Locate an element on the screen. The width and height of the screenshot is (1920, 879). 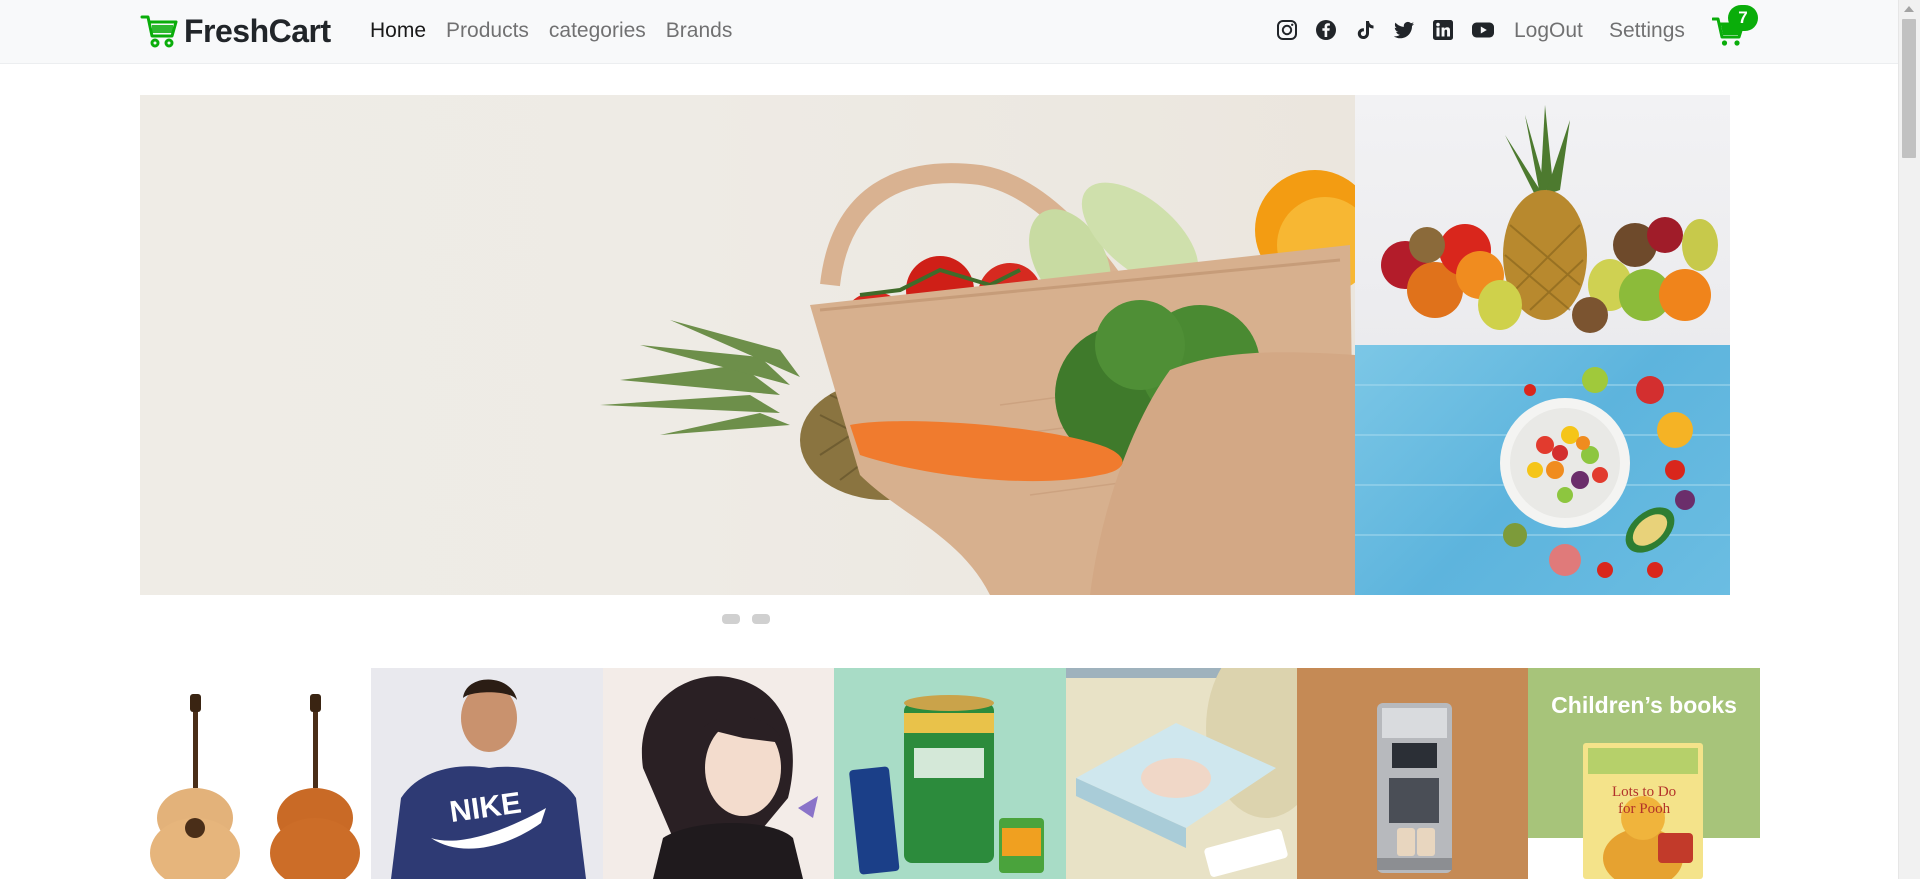
main-nav: Home Products categories Brands is located at coordinates (556, 31).